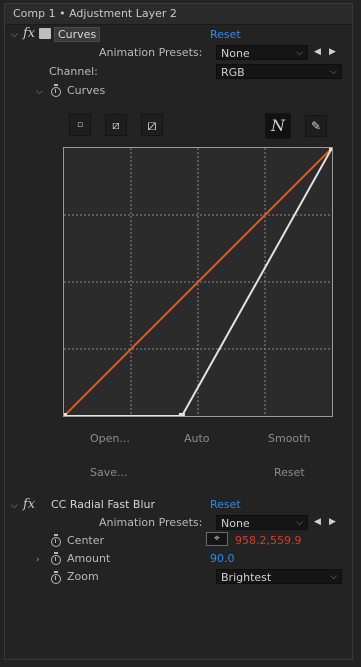 The height and width of the screenshot is (667, 361). What do you see at coordinates (29, 504) in the screenshot?
I see `blur-fx-icon: fx` at bounding box center [29, 504].